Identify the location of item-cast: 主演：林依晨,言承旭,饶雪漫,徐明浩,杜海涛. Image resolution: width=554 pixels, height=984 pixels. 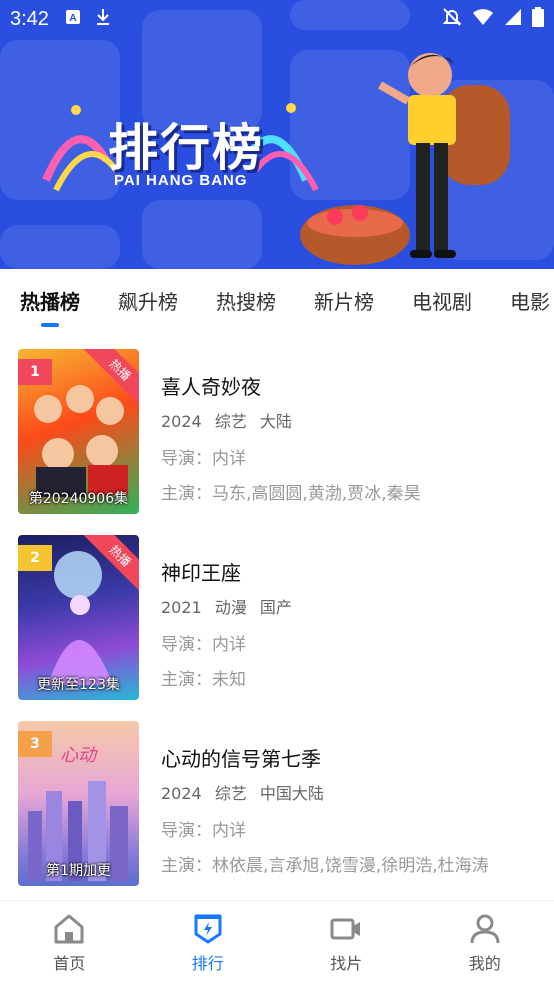
(325, 866).